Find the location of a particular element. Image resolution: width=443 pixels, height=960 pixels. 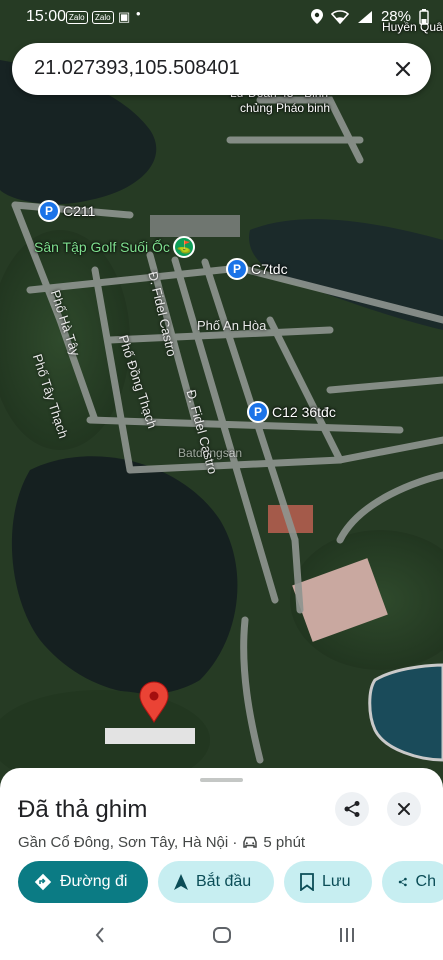

save-button: Lưu is located at coordinates (328, 882).